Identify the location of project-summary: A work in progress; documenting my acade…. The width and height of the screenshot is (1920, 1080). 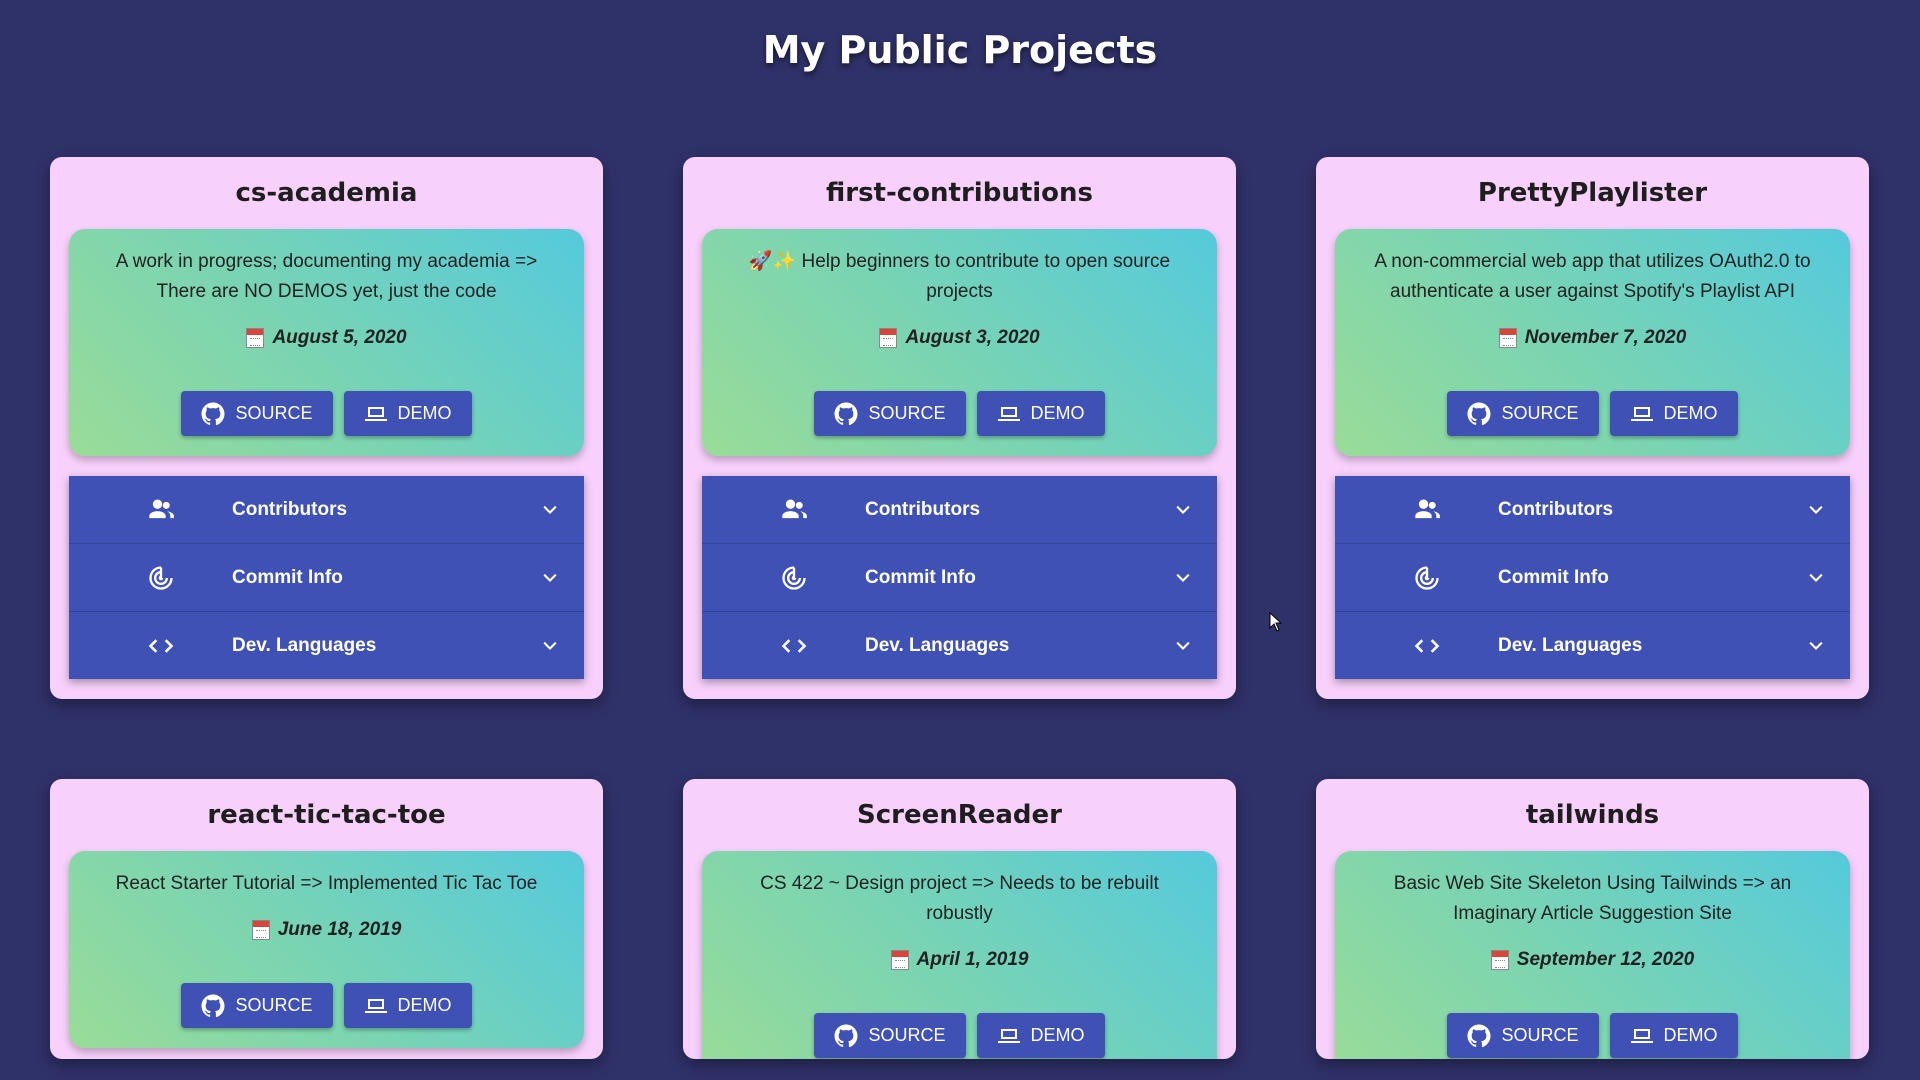
(326, 342).